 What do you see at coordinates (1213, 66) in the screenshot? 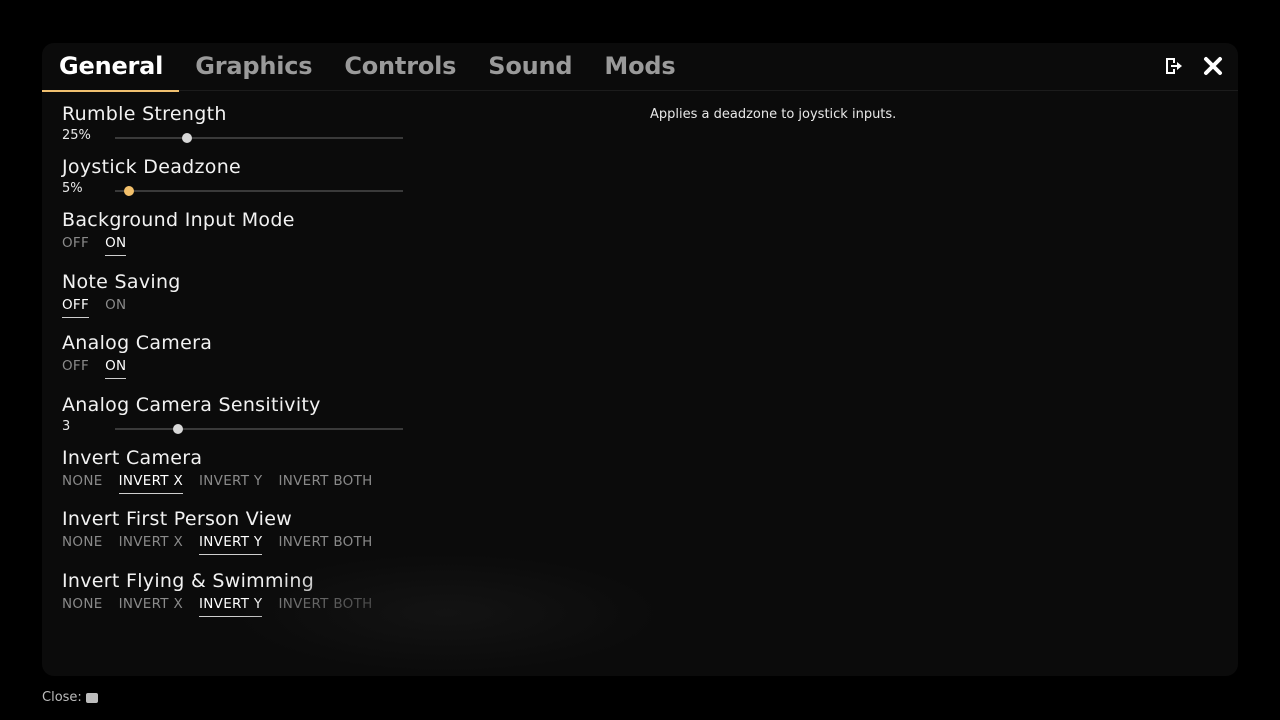
I see `close-icon` at bounding box center [1213, 66].